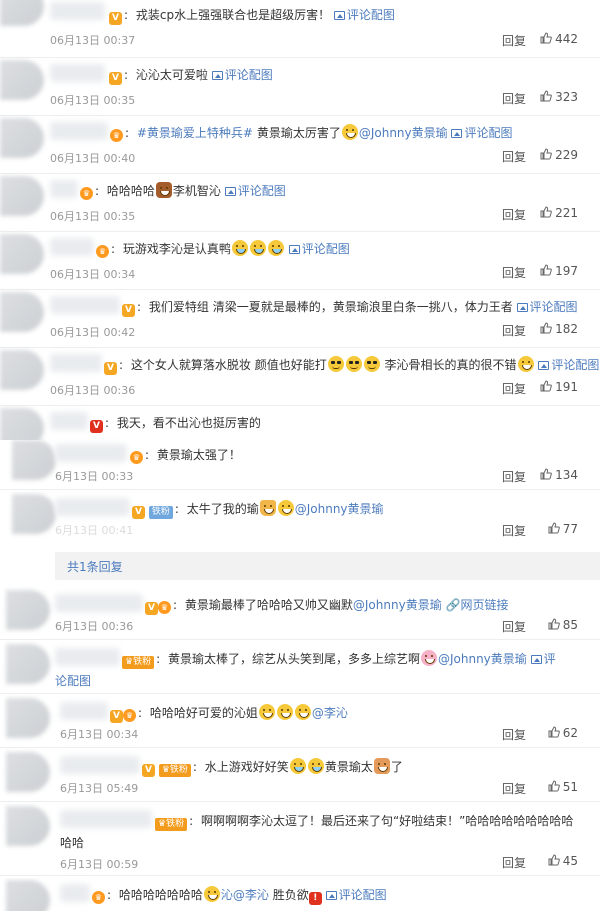  Describe the element at coordinates (570, 529) in the screenshot. I see `like-count: 77` at that location.